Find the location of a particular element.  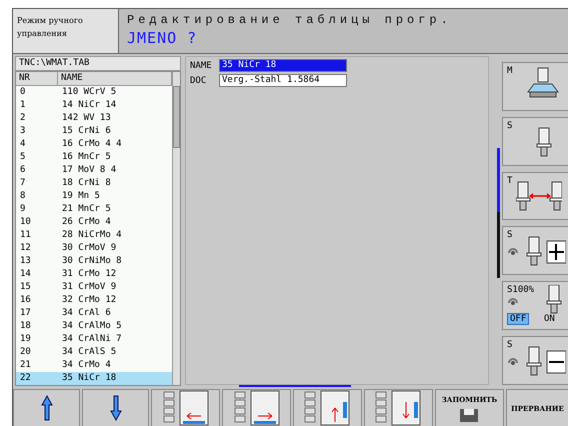

table-row: 21 34 CrMo 4 is located at coordinates (94, 365).